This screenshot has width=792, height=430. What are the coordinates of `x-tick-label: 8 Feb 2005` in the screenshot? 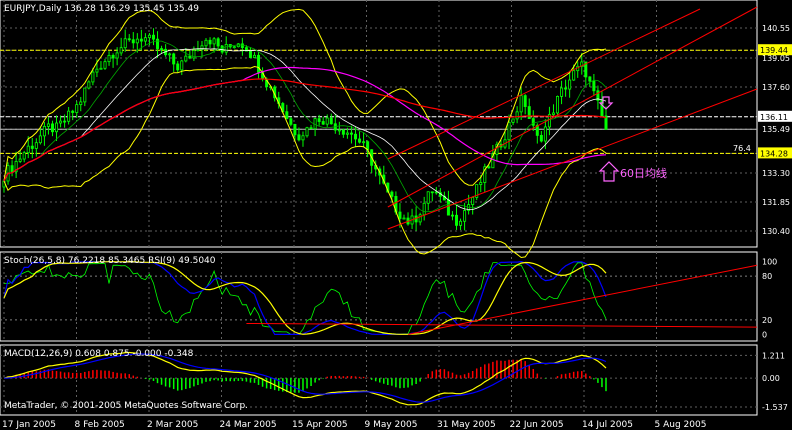 It's located at (100, 425).